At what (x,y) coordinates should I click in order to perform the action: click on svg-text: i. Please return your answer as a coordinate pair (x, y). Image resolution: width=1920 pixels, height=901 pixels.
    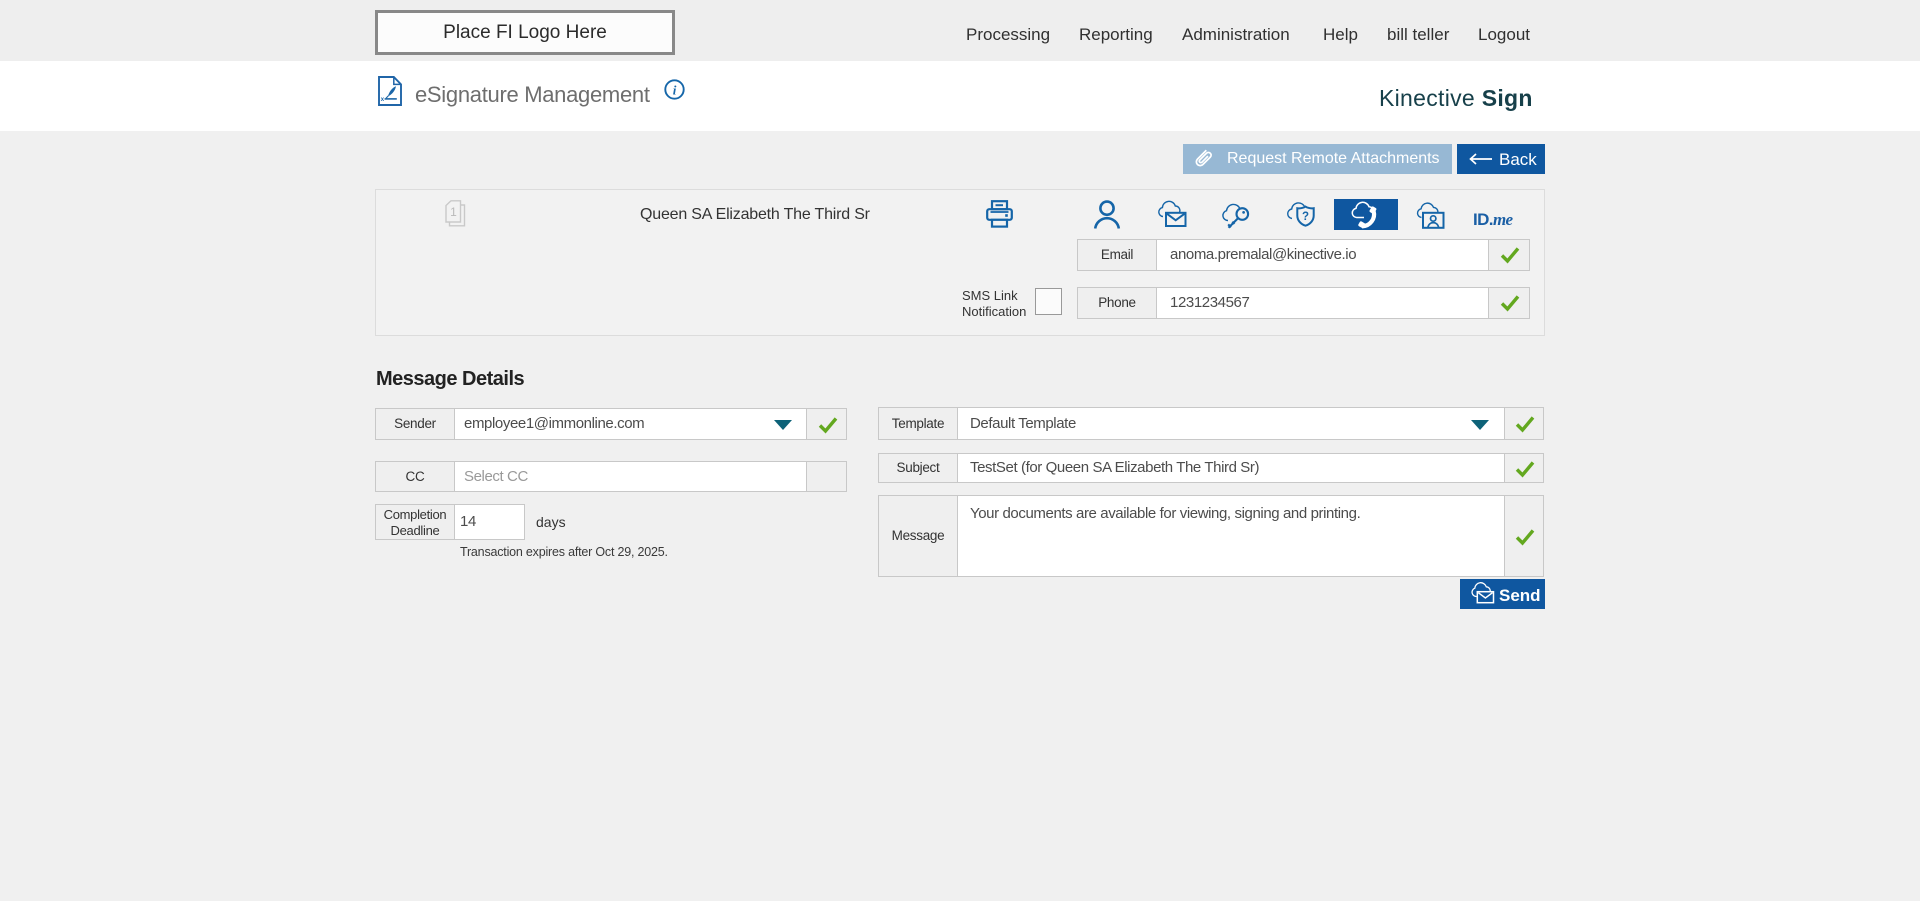
    Looking at the image, I should click on (675, 89).